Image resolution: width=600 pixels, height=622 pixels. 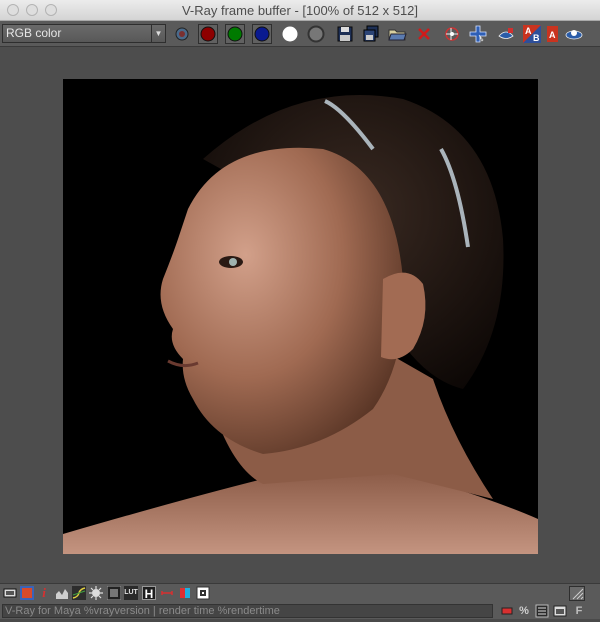 I want to click on pixel-aspect-icon, so click(x=203, y=593).